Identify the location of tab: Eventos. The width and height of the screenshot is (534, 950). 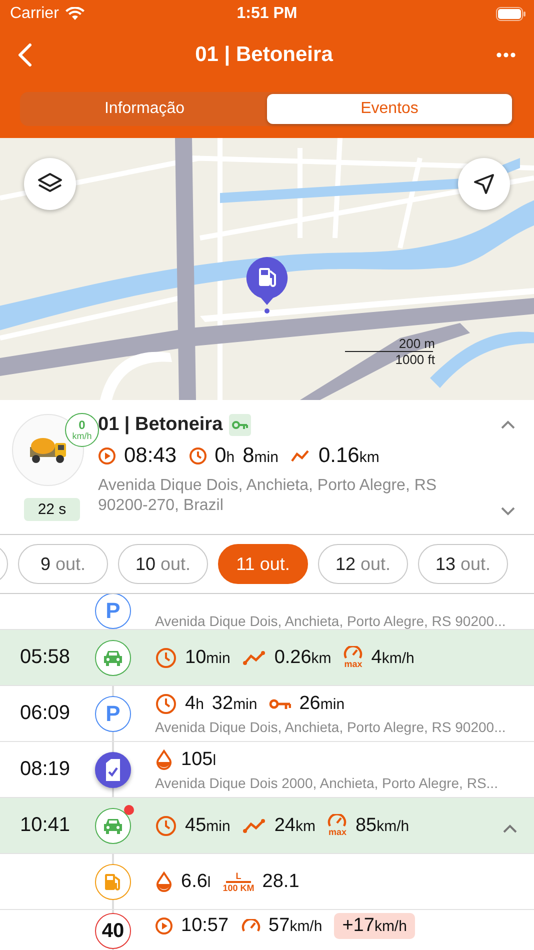
(389, 109).